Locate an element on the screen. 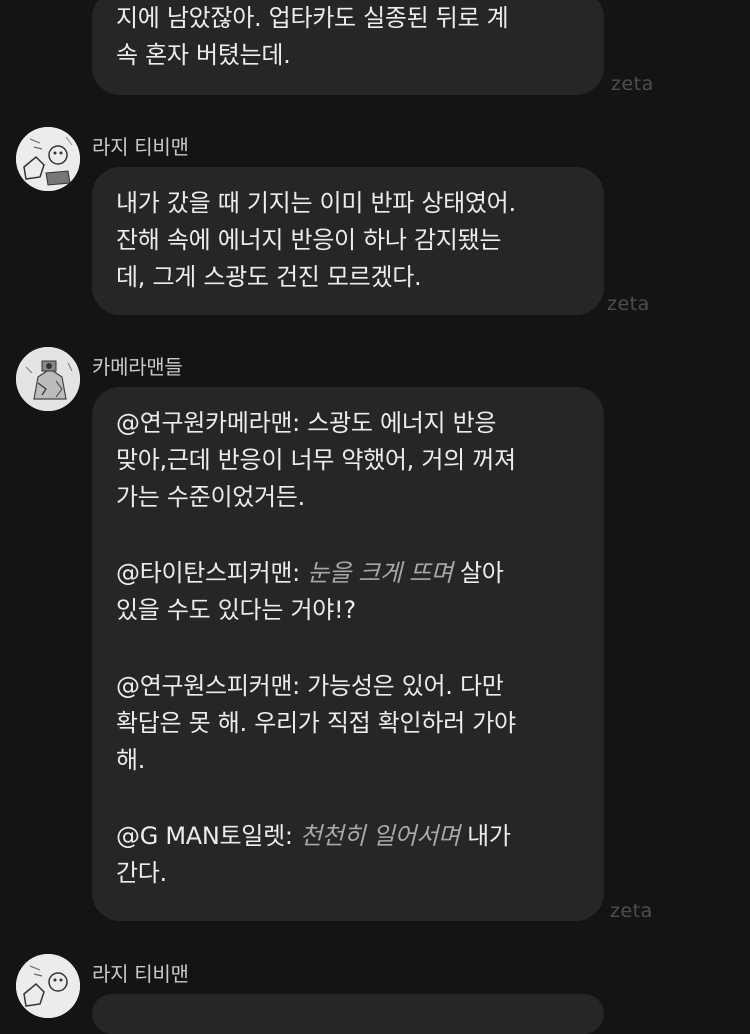  message-text: @연구원스피커맨: 가능성은 있어. 다만 is located at coordinates (310, 686).